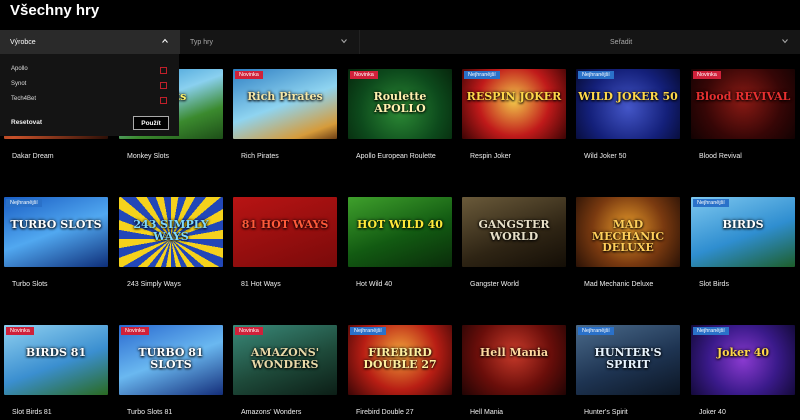  I want to click on provider-option-label: Apollo, so click(19, 69).